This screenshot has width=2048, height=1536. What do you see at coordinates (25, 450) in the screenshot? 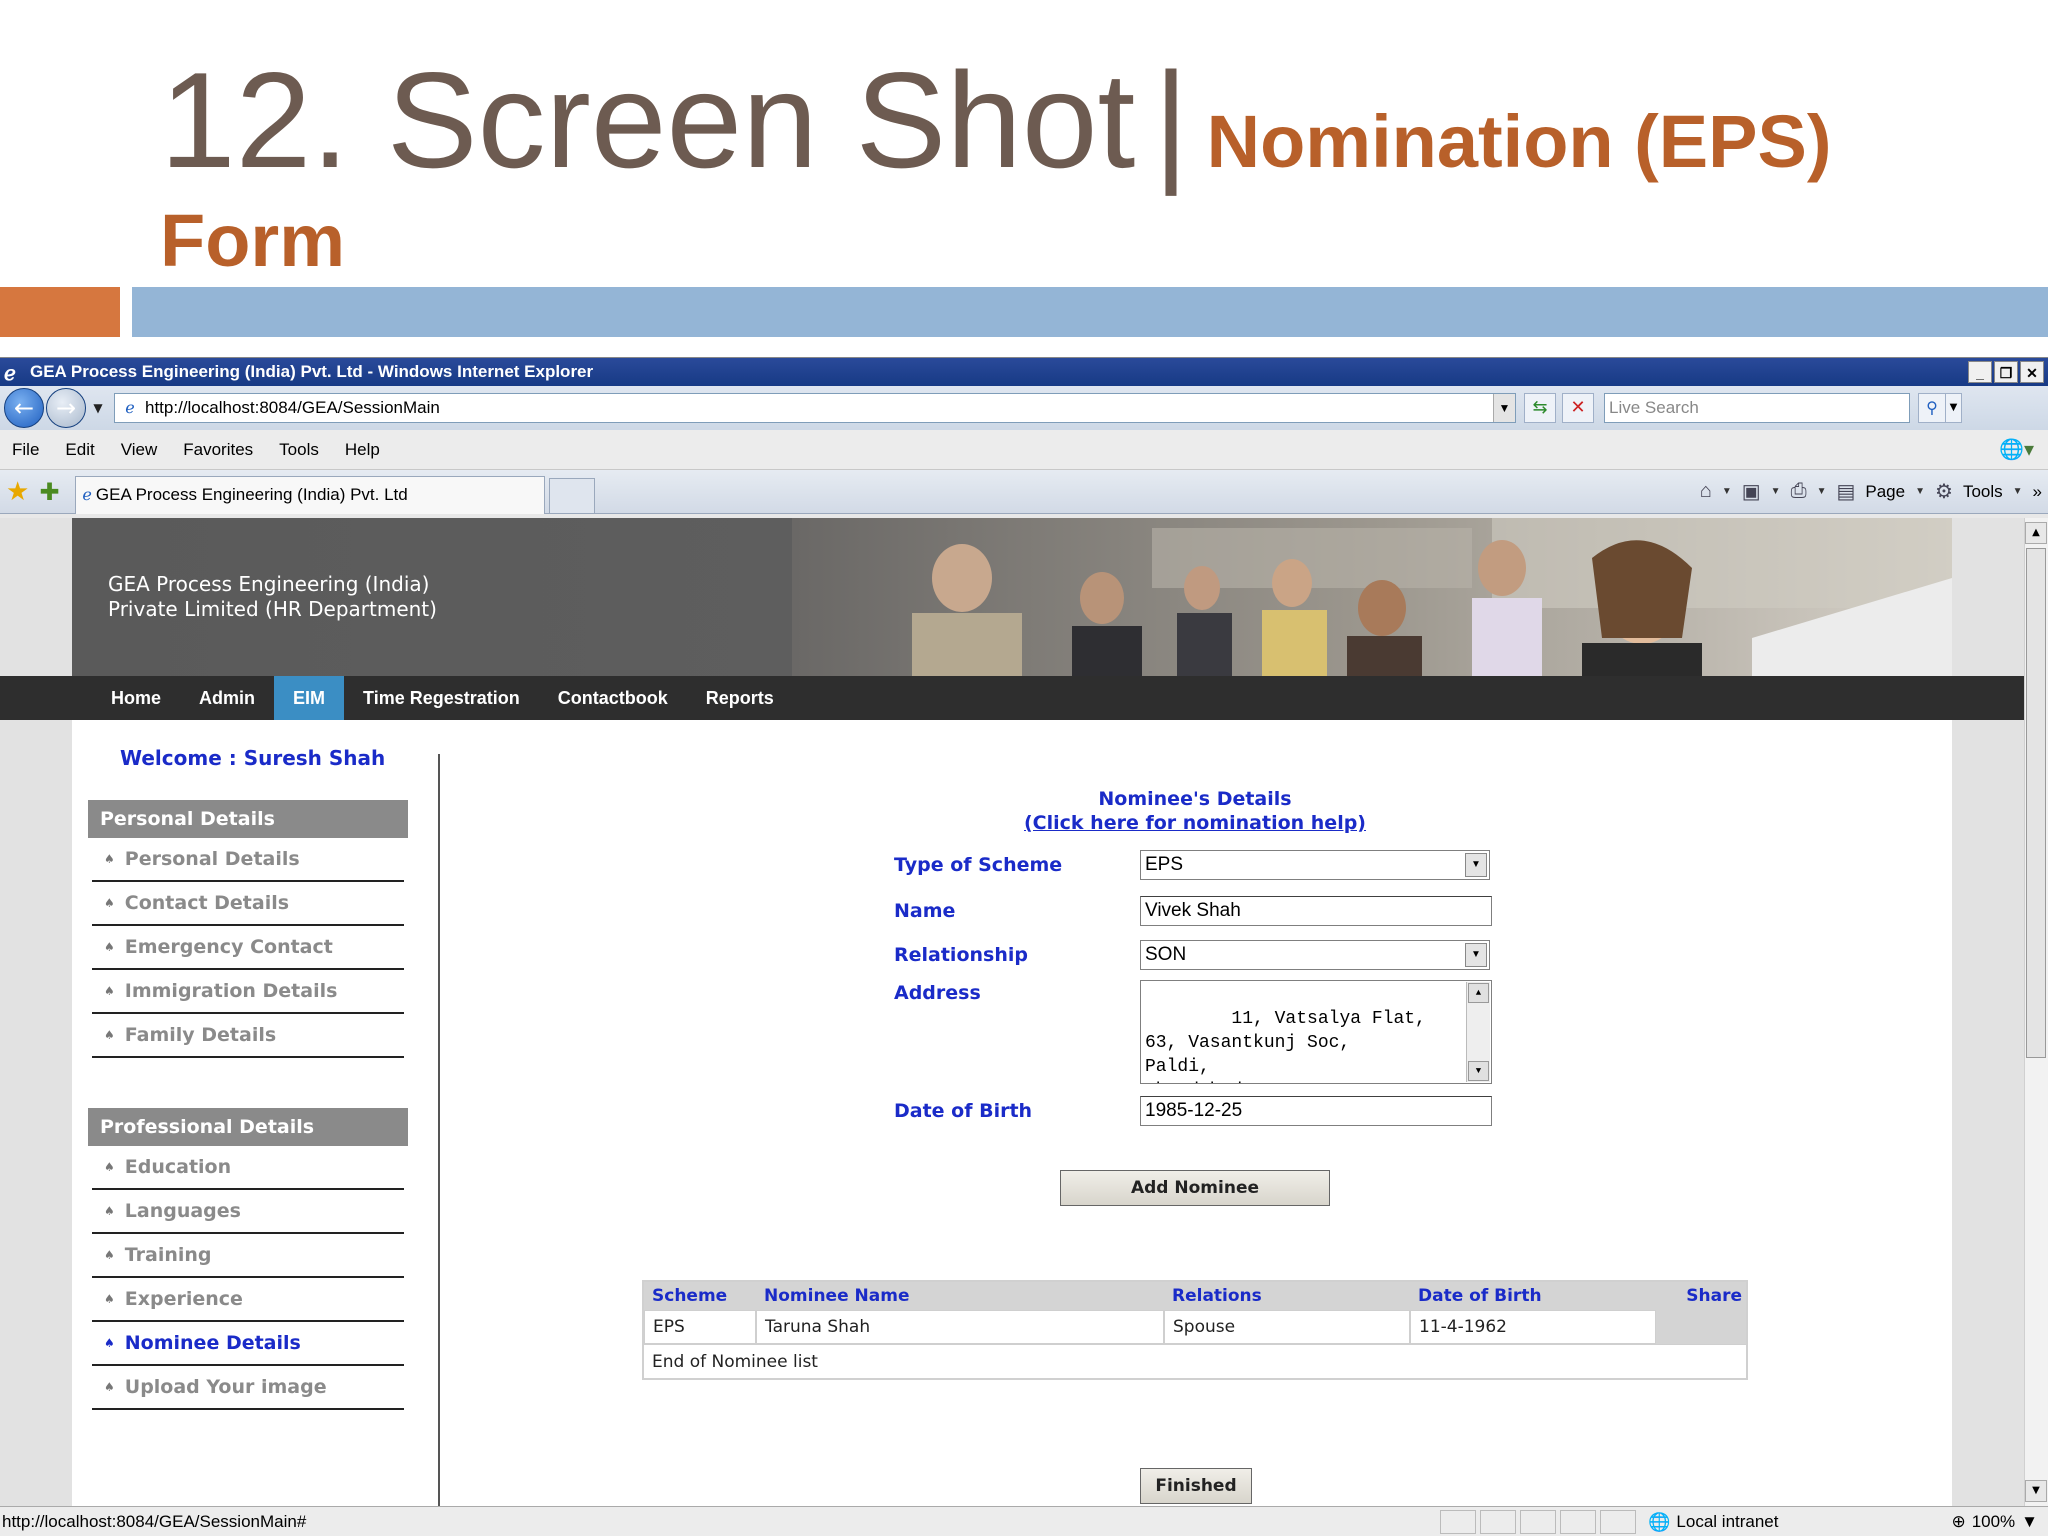
I see `menu-file: File` at bounding box center [25, 450].